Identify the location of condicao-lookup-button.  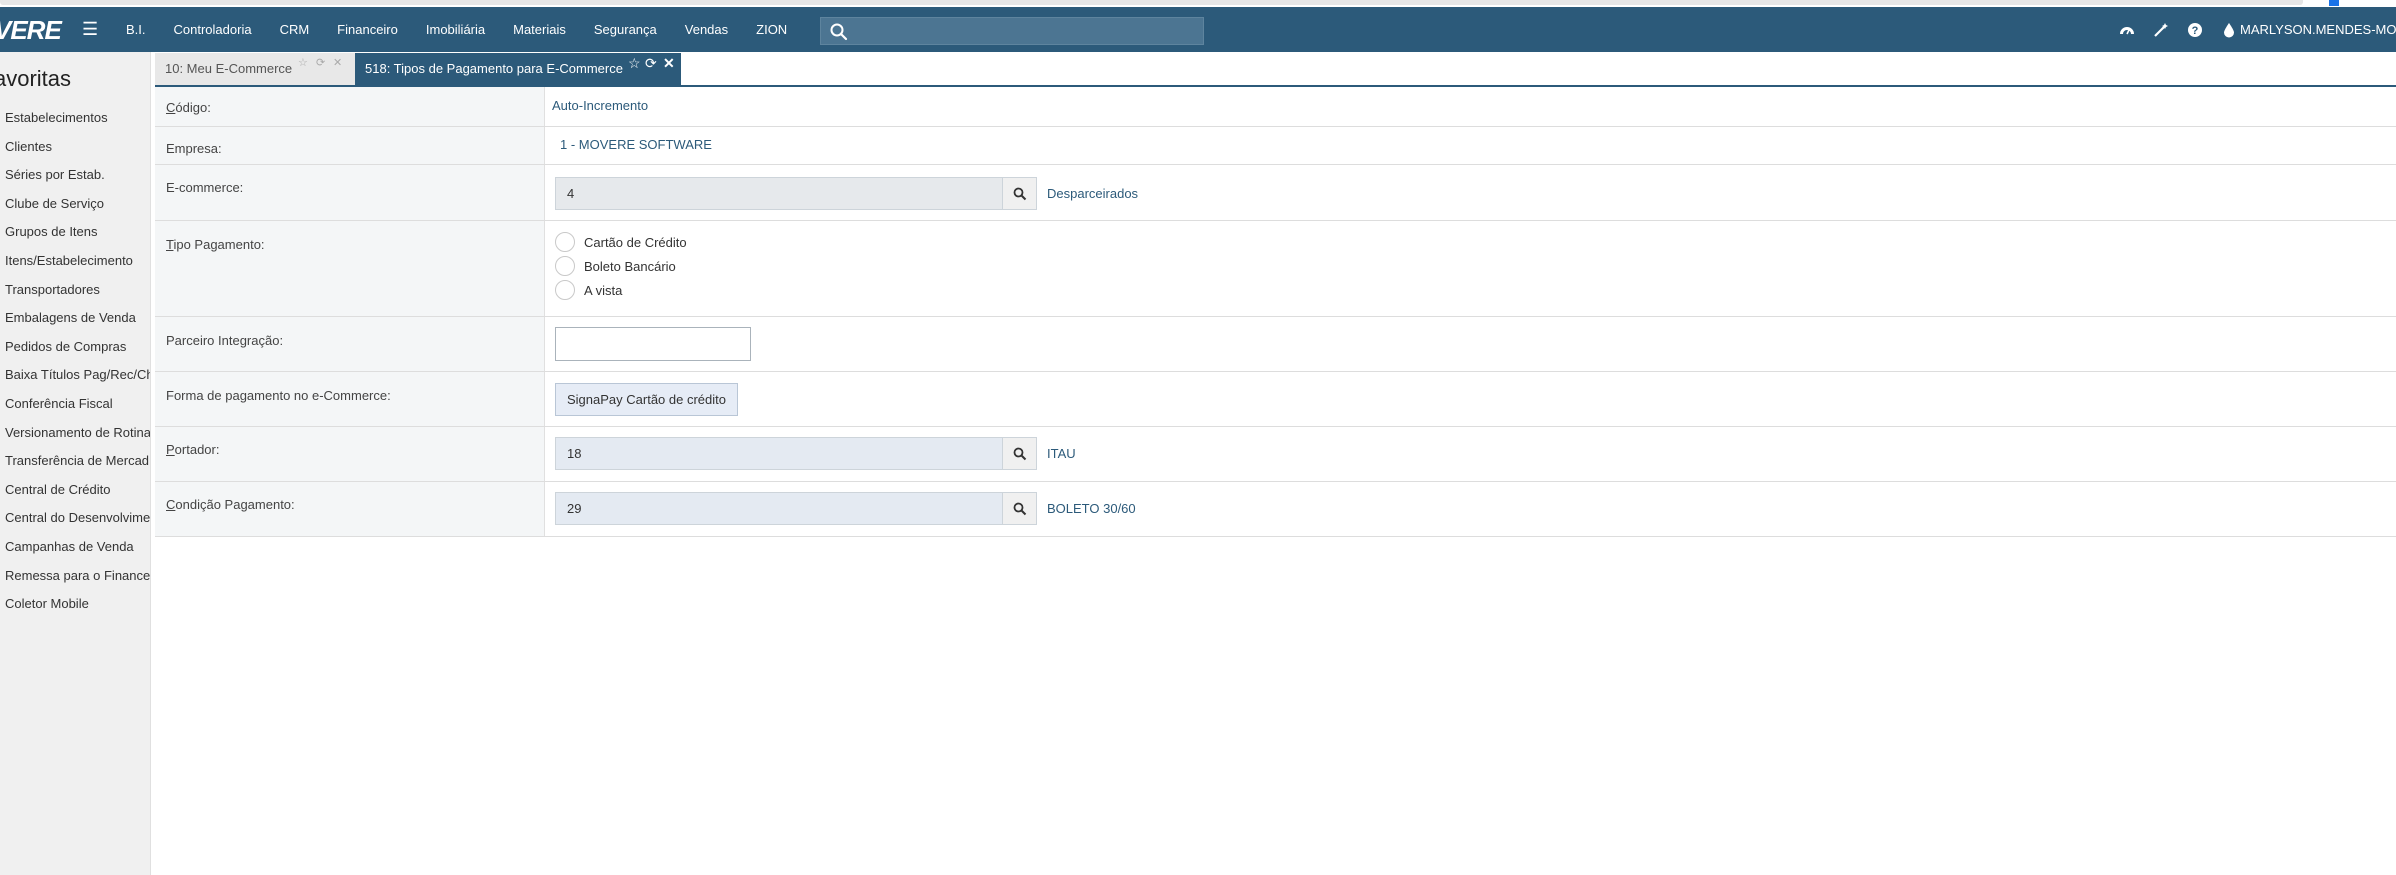
(1020, 508).